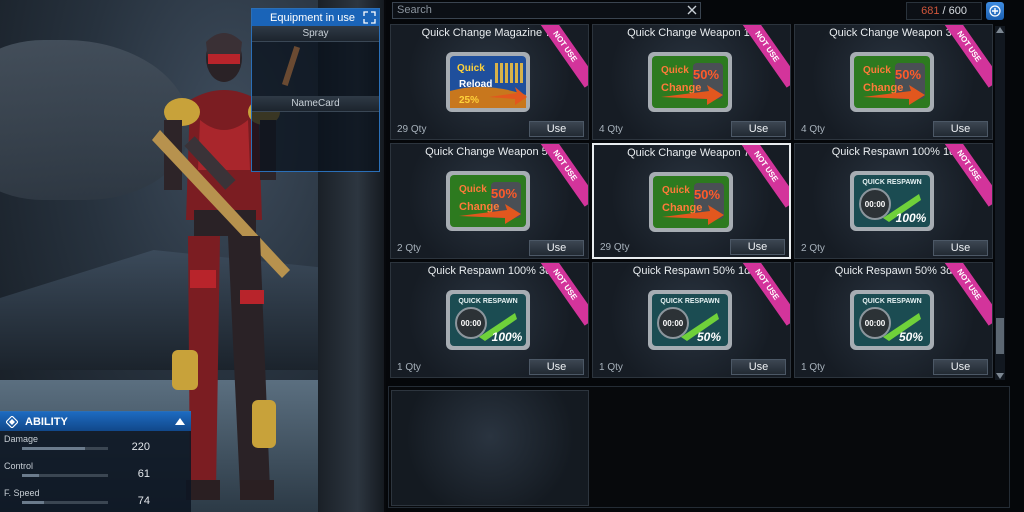 The image size is (1024, 512). I want to click on search-input: Search, so click(546, 10).